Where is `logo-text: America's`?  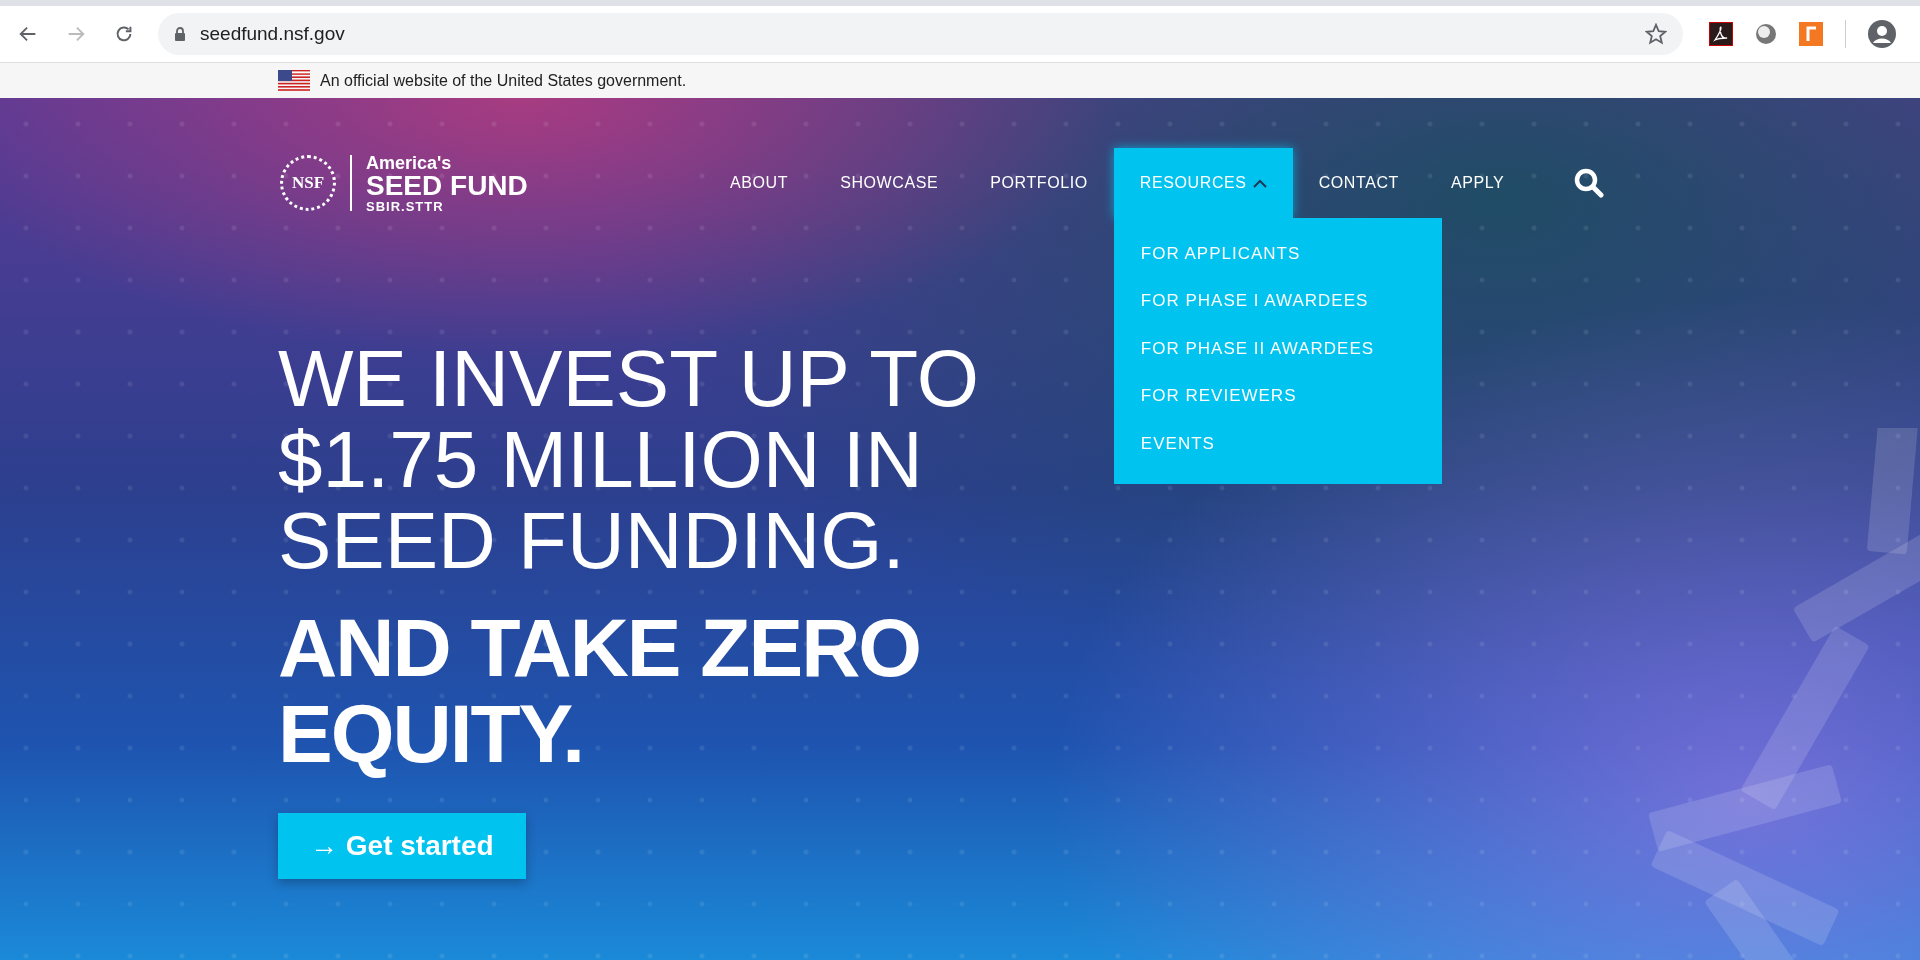 logo-text: America's is located at coordinates (447, 162).